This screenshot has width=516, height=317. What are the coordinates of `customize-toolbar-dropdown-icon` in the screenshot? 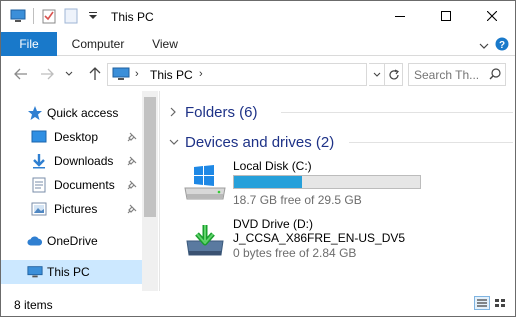 It's located at (93, 16).